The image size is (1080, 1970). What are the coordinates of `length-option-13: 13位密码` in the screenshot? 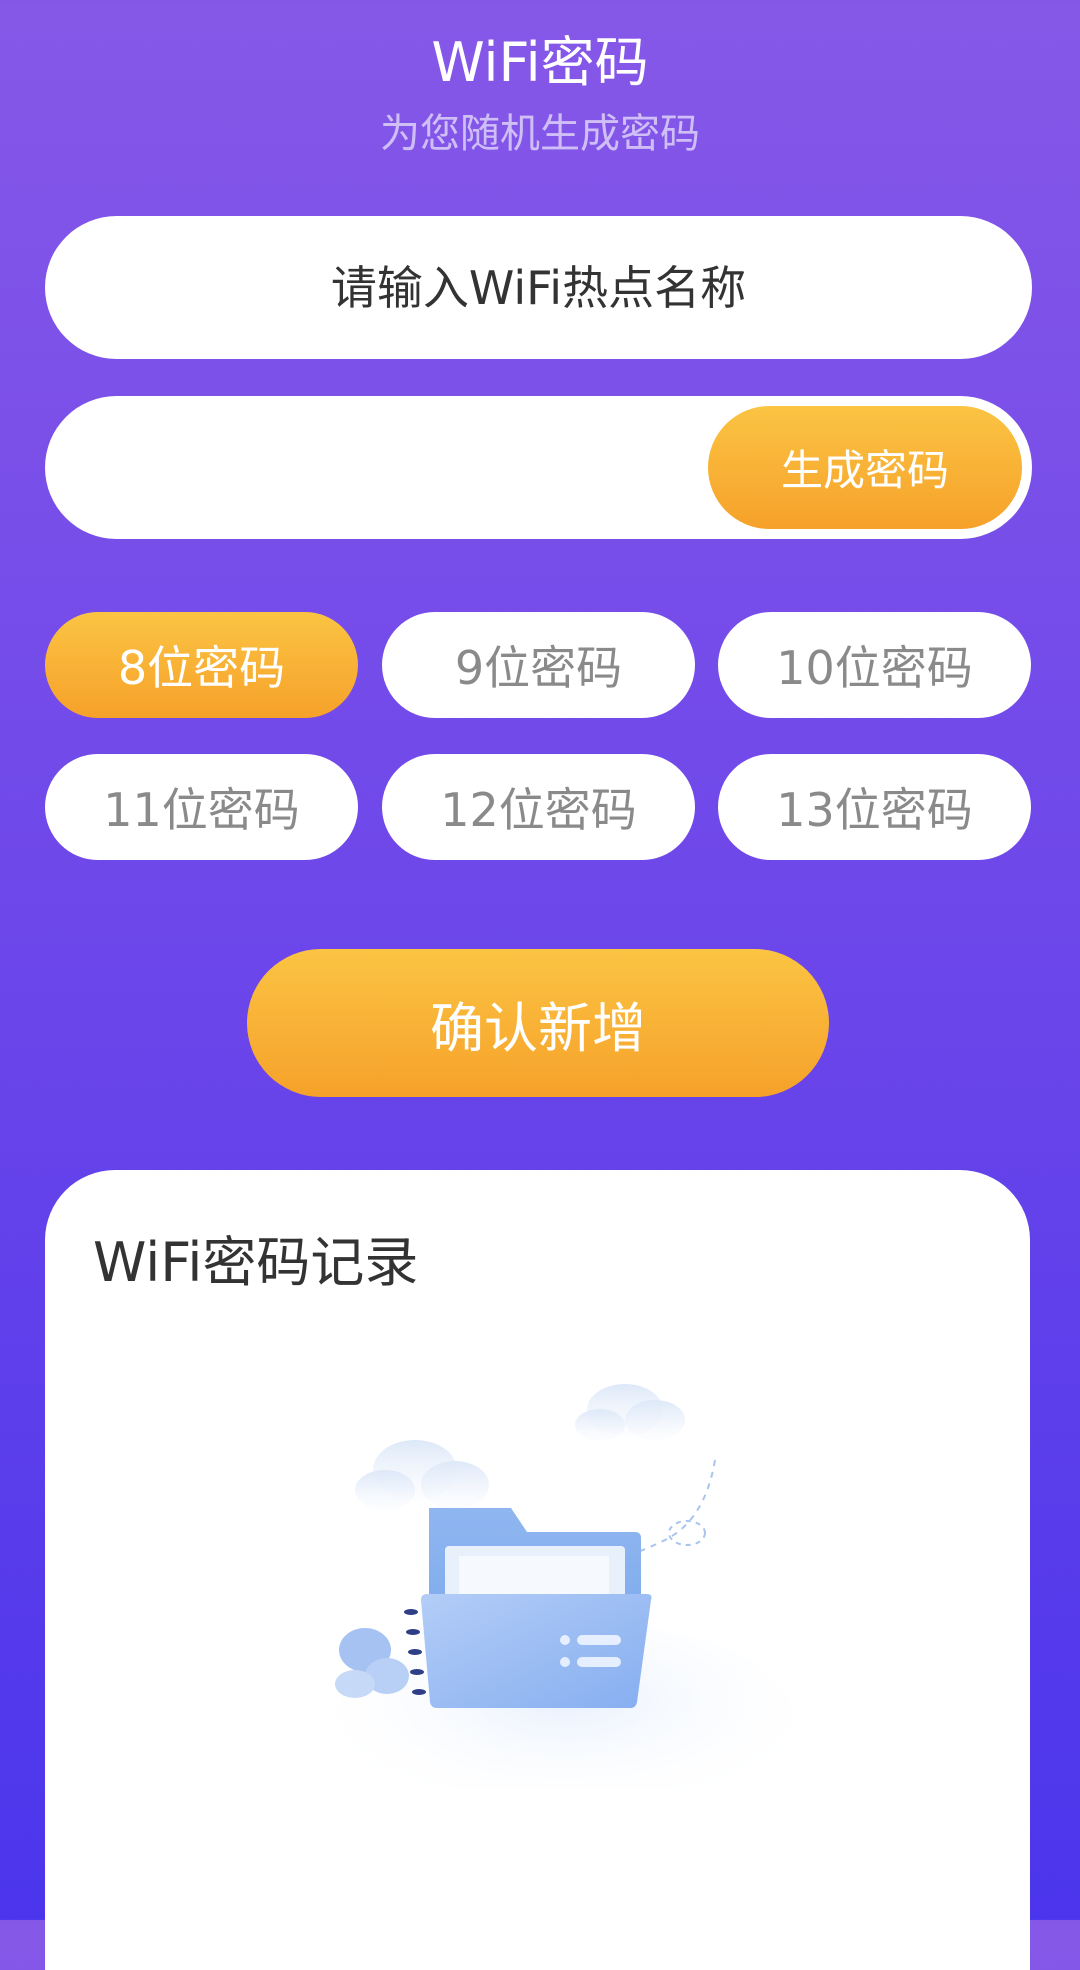 It's located at (874, 807).